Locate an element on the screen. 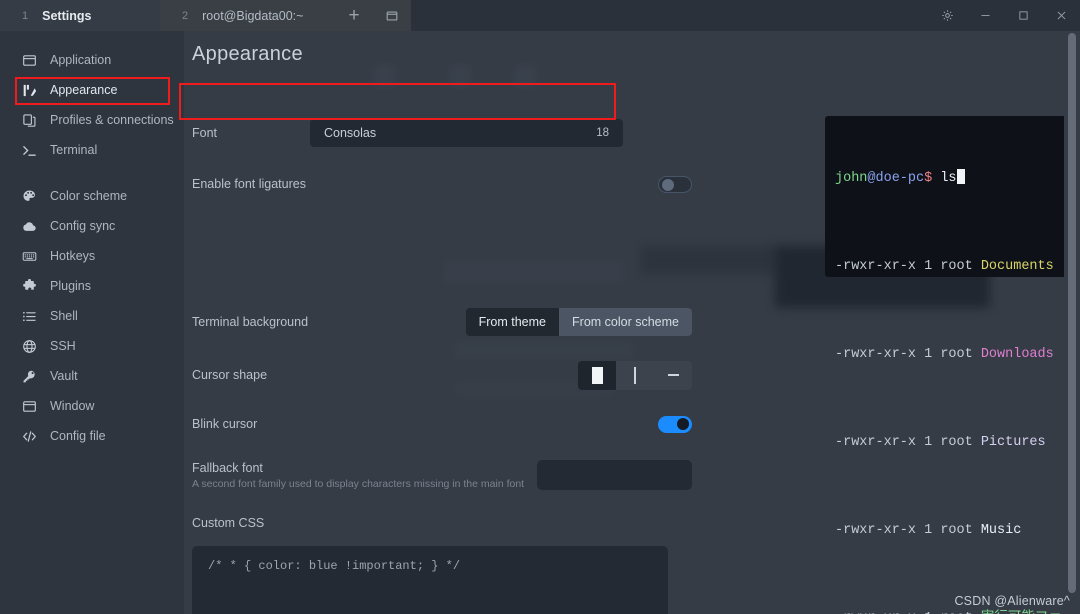 The width and height of the screenshot is (1080, 614). cursor-shape-bar-option is located at coordinates (635, 375).